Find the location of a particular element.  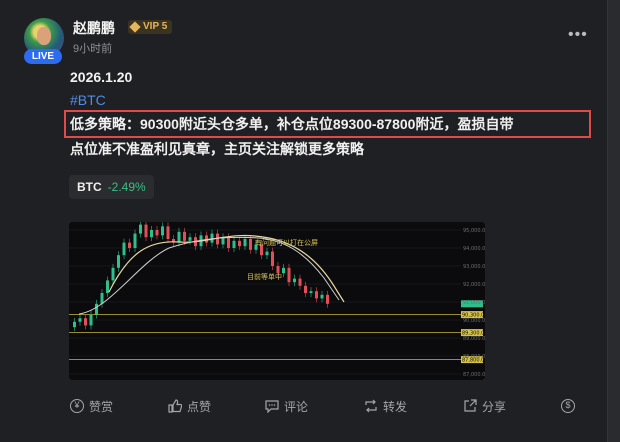

thumbs-up-icon is located at coordinates (175, 406).